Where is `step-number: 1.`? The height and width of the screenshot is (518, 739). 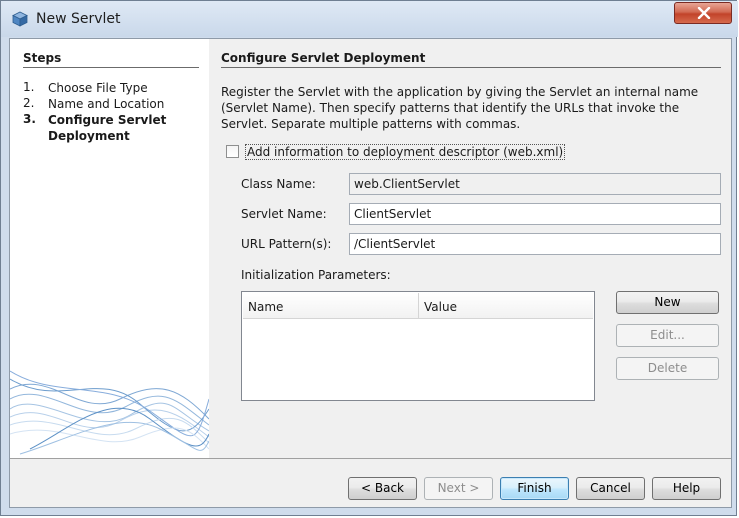 step-number: 1. is located at coordinates (29, 87).